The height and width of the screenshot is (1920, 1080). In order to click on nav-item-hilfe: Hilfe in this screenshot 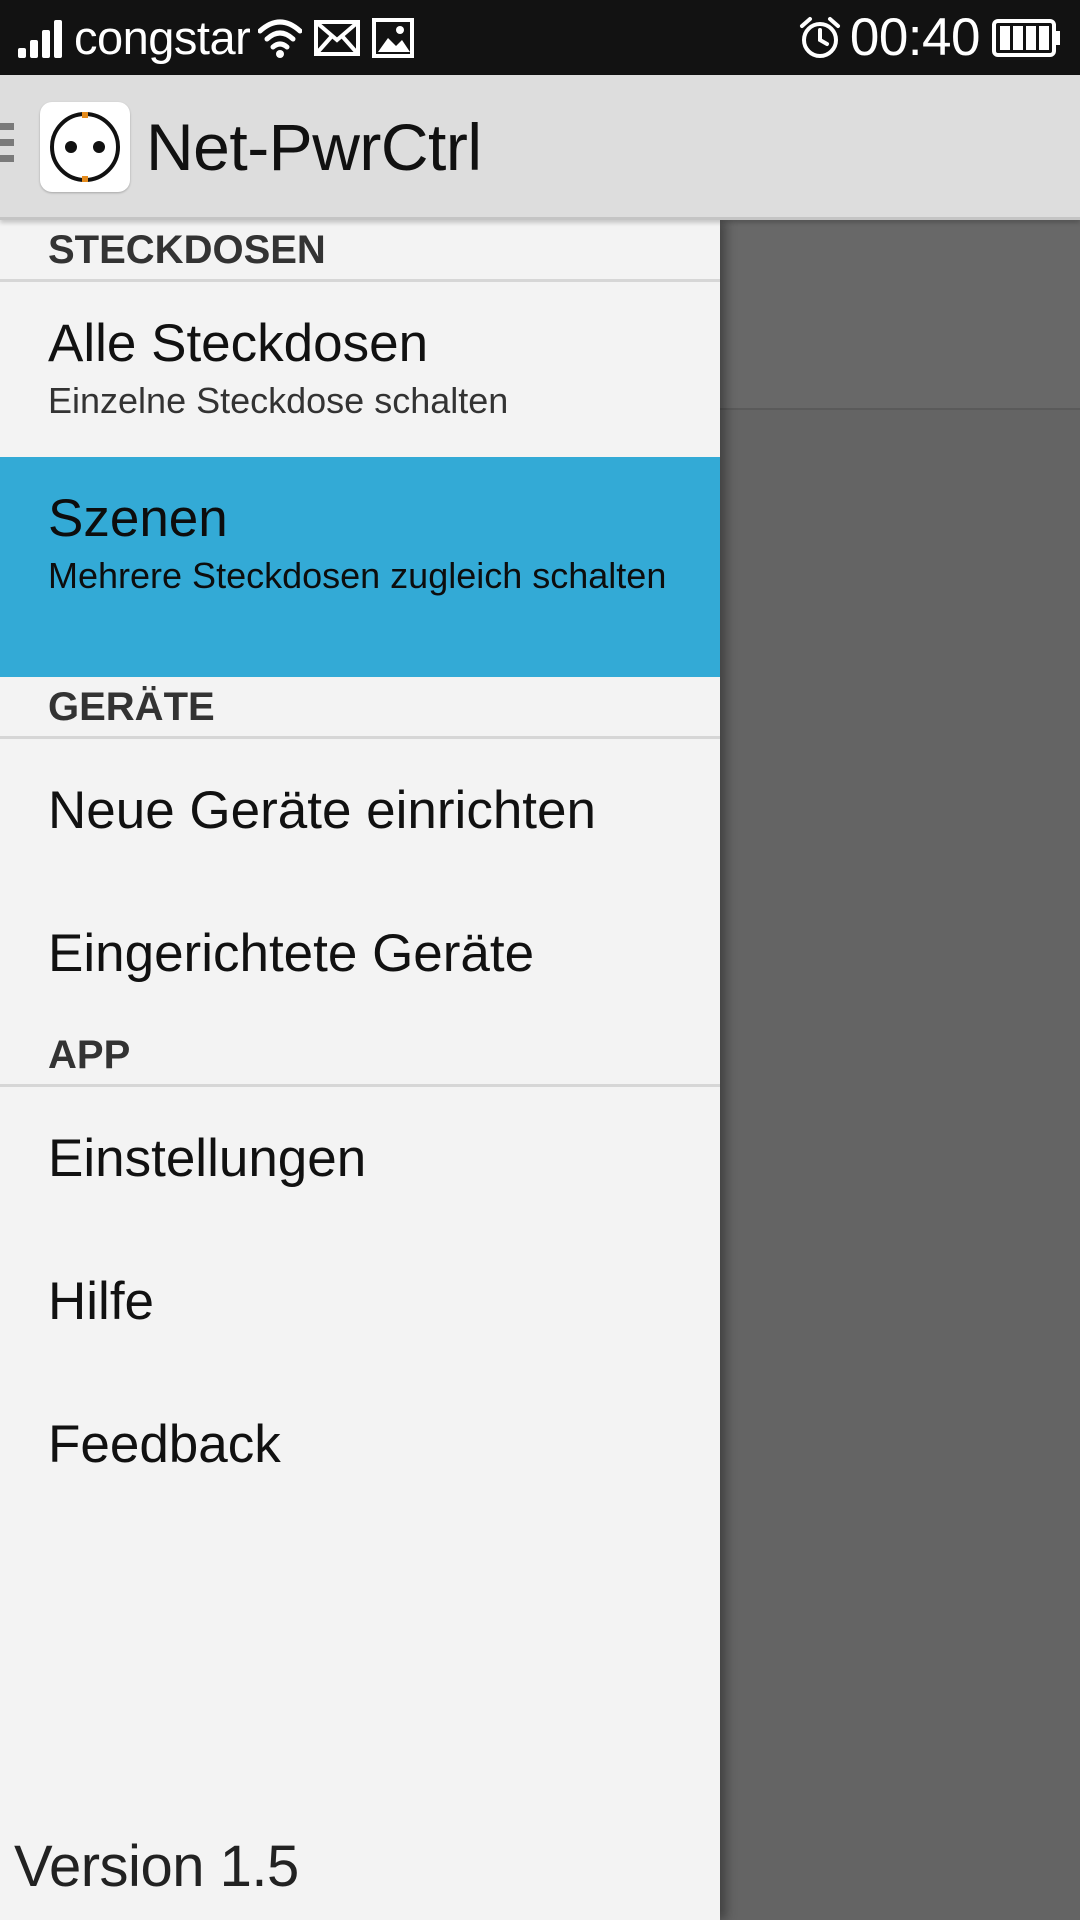, I will do `click(360, 1301)`.